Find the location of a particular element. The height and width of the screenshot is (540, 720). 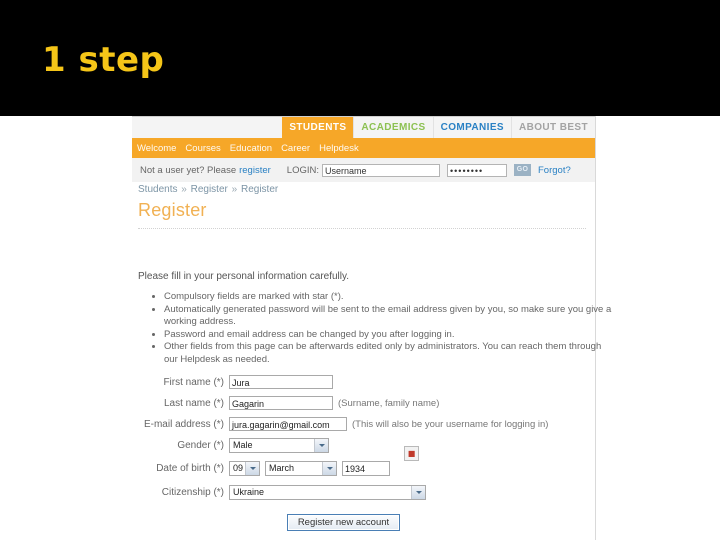

breadcrumb-item-register: Register is located at coordinates (209, 189).